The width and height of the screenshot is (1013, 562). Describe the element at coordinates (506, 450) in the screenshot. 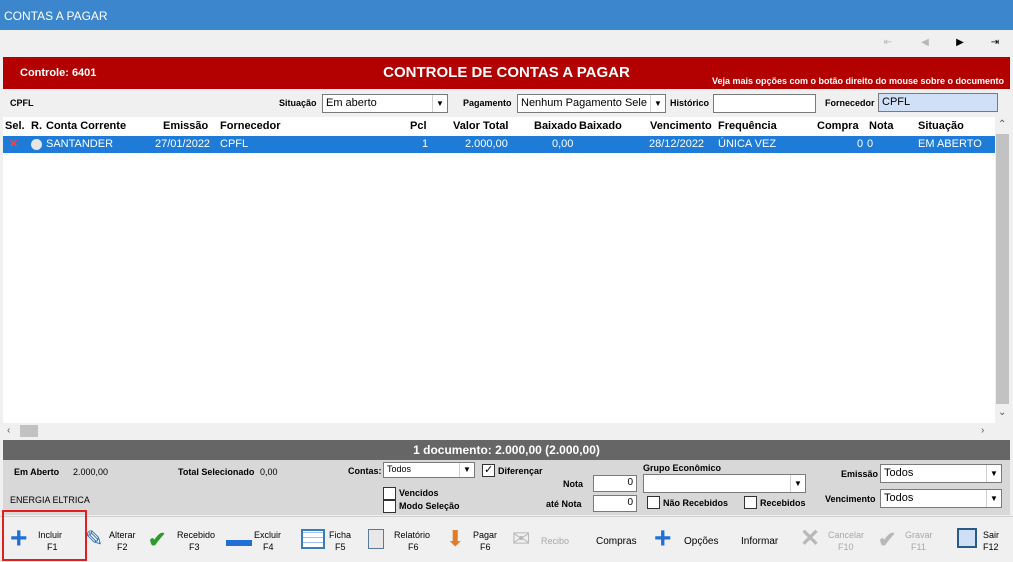

I see `summary-bar: 1 documento: 2.000,00 (2.000,00)` at that location.